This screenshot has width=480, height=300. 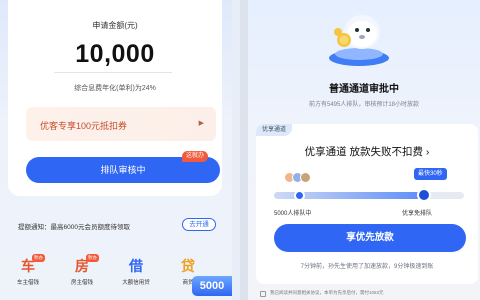 I want to click on loan-item-car: 车 秒办 车主借钱, so click(x=28, y=275).